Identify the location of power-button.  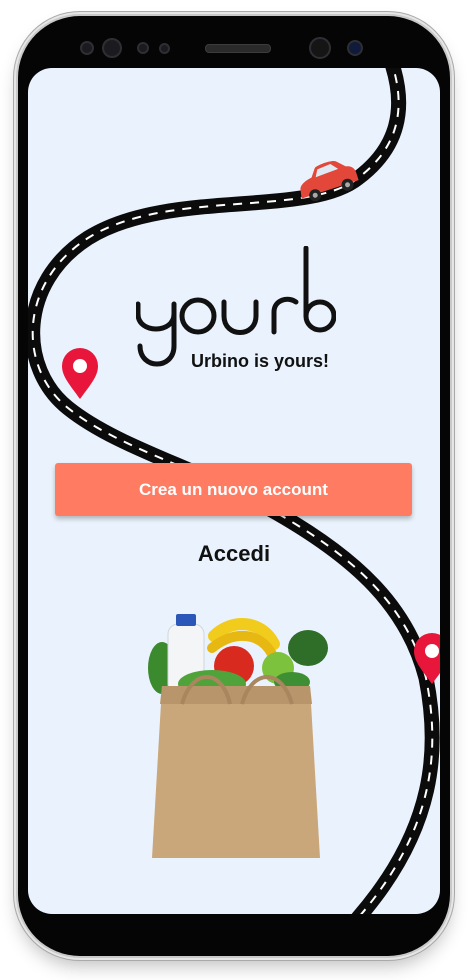
(452, 318).